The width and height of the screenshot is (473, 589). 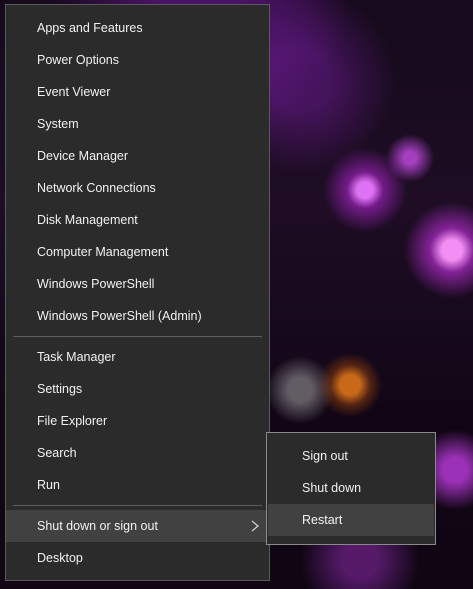 I want to click on menu-item-device-manager: Device Manager, so click(x=137, y=156).